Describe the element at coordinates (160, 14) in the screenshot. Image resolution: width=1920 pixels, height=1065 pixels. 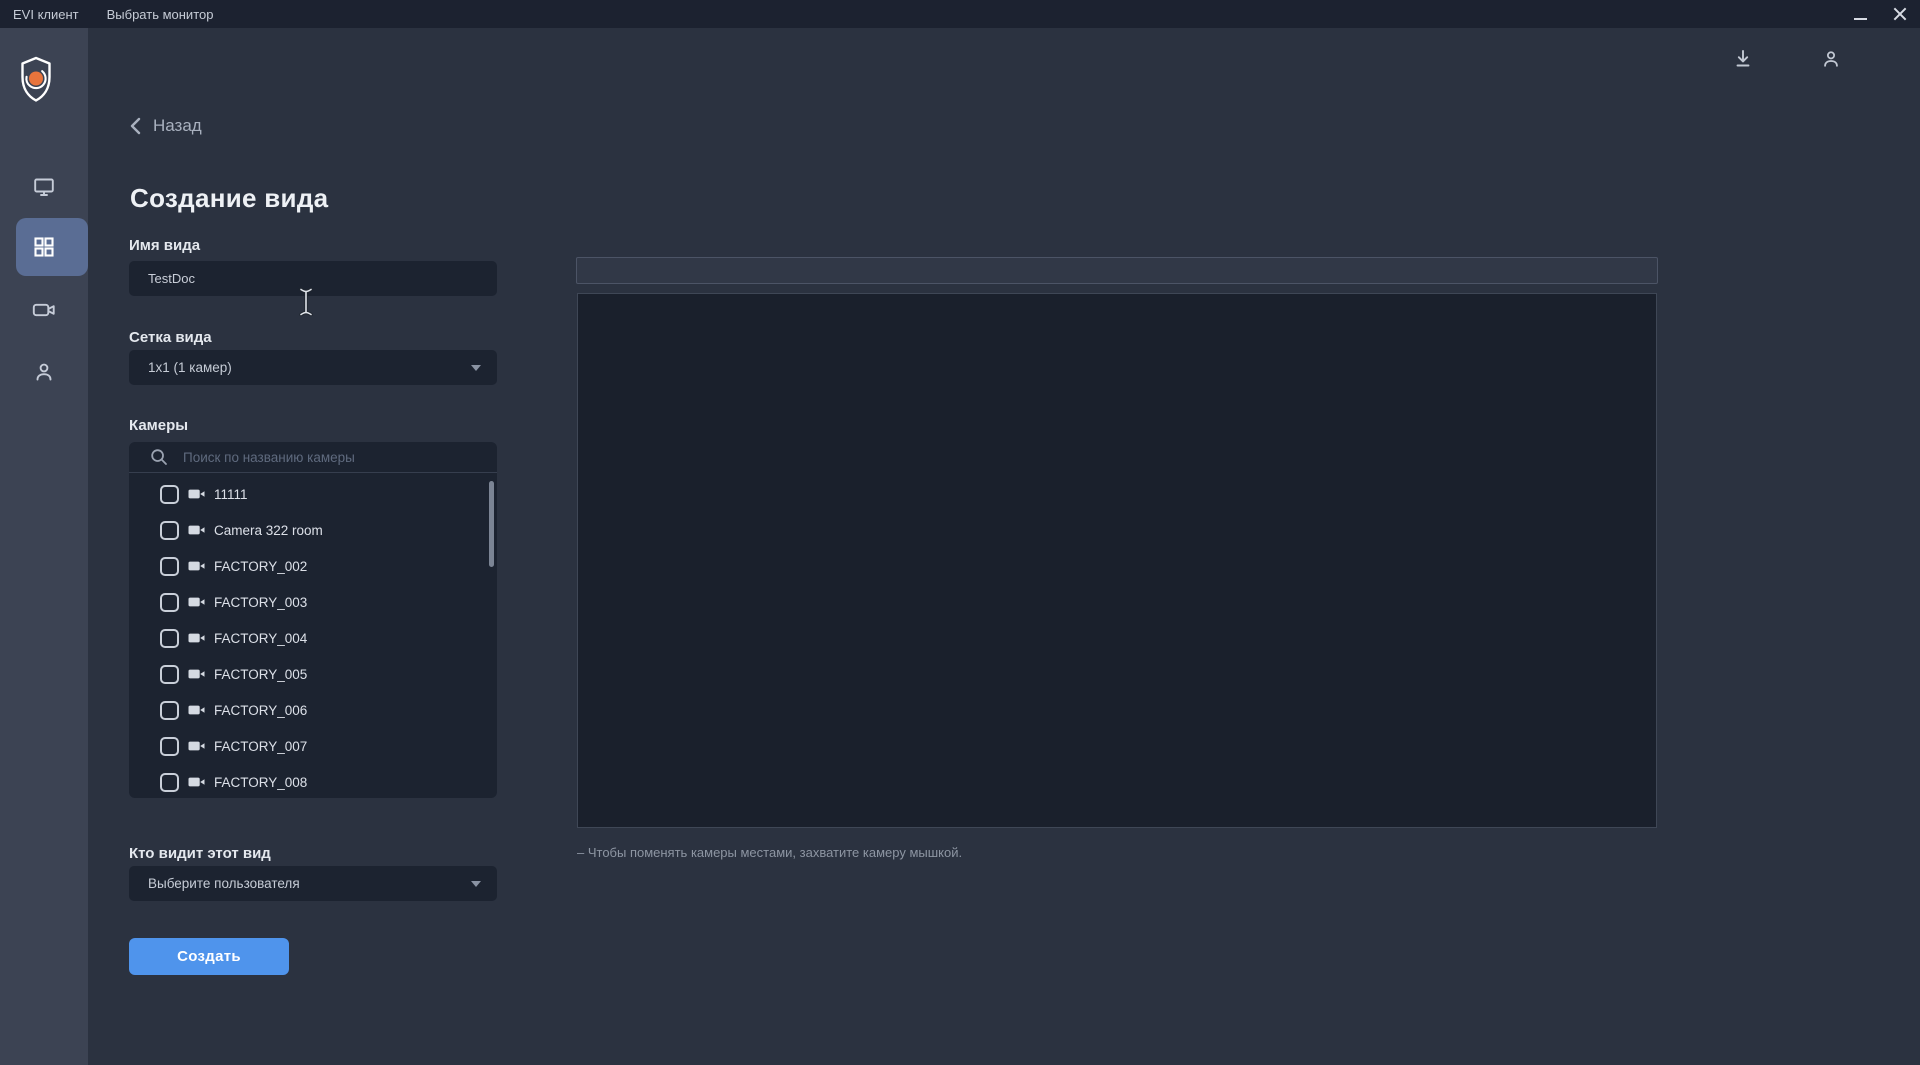
I see `menu-select-monitor: Выбрать монитор` at that location.